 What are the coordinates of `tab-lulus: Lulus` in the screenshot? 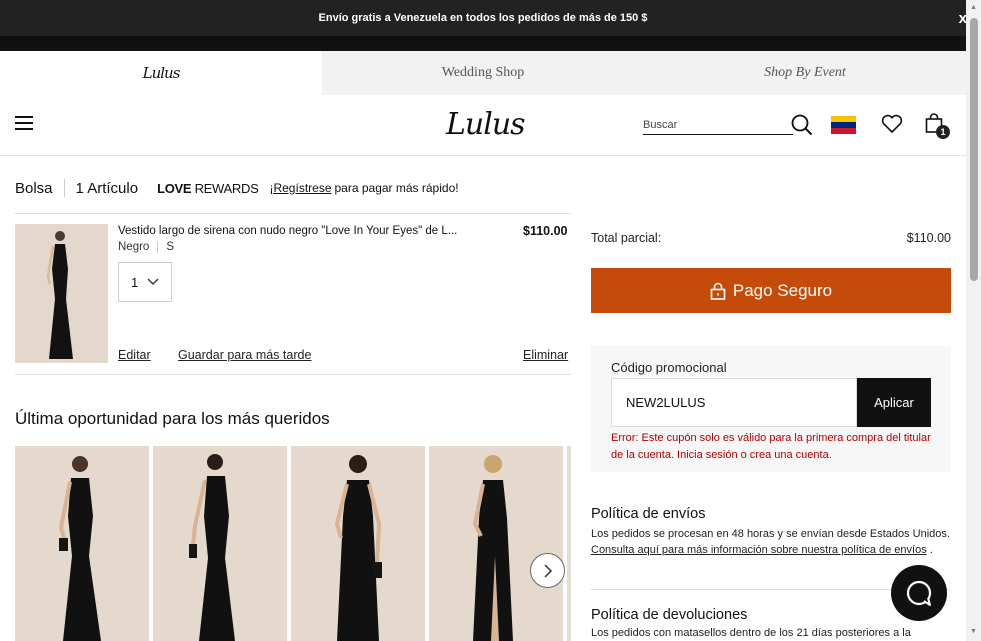 It's located at (161, 73).